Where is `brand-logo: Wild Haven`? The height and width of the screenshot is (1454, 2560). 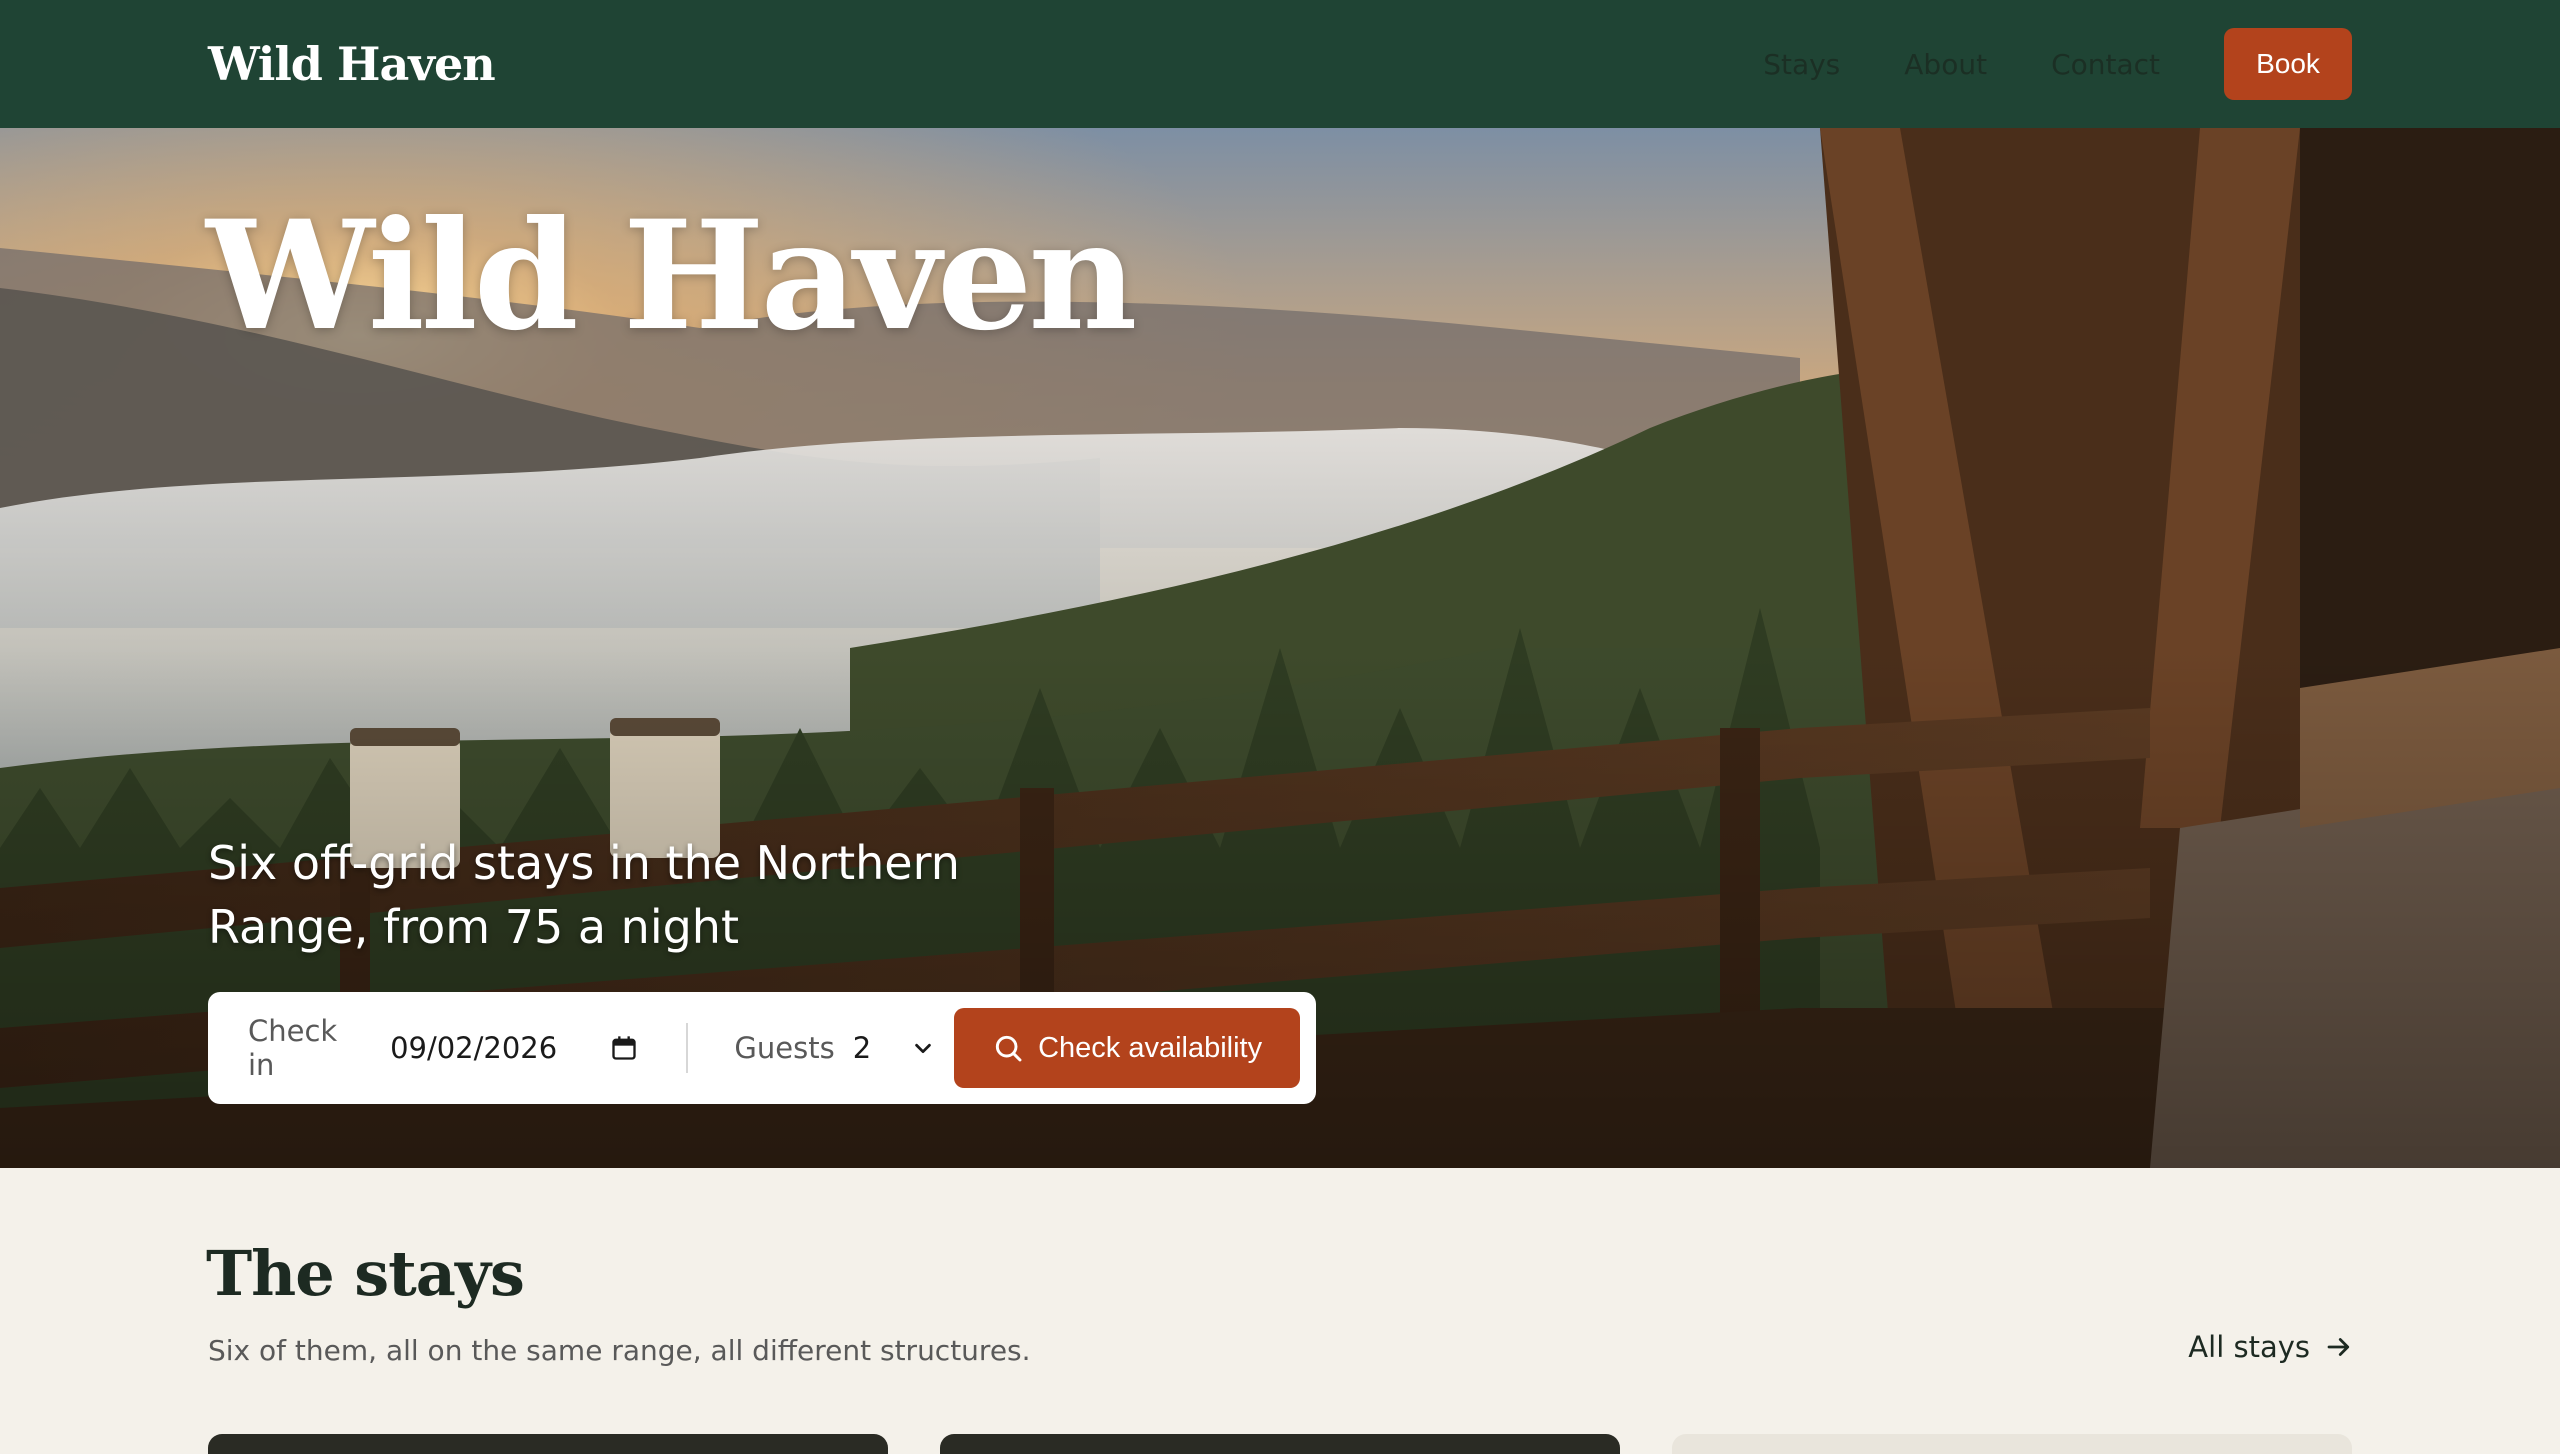
brand-logo: Wild Haven is located at coordinates (352, 64).